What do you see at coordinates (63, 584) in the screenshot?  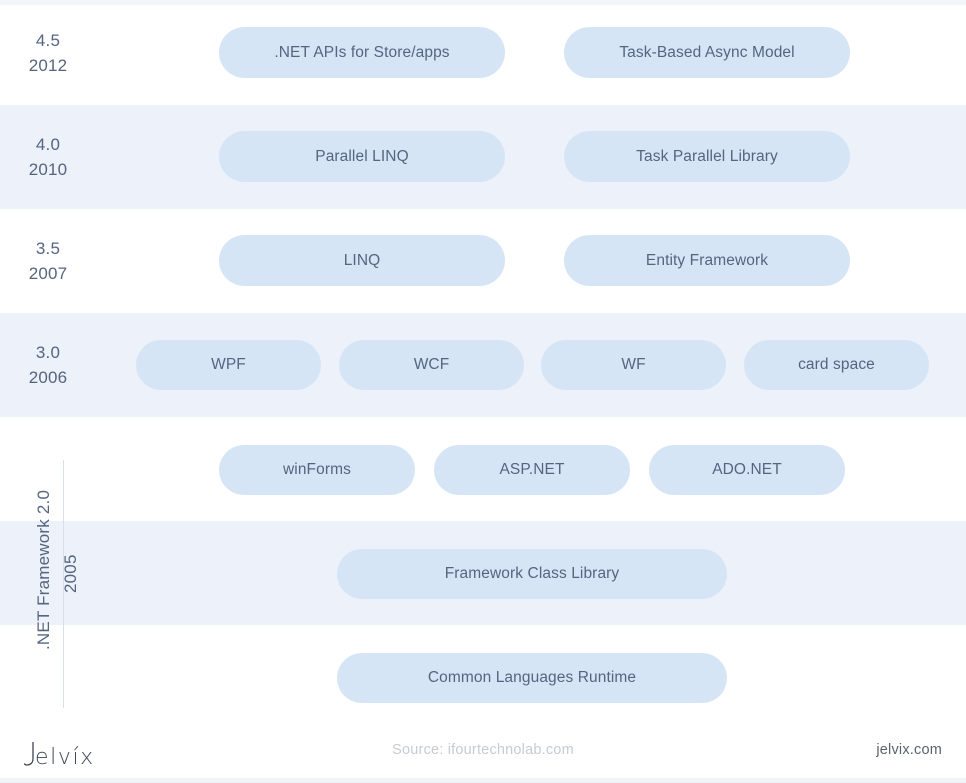 I see `group-divider-line` at bounding box center [63, 584].